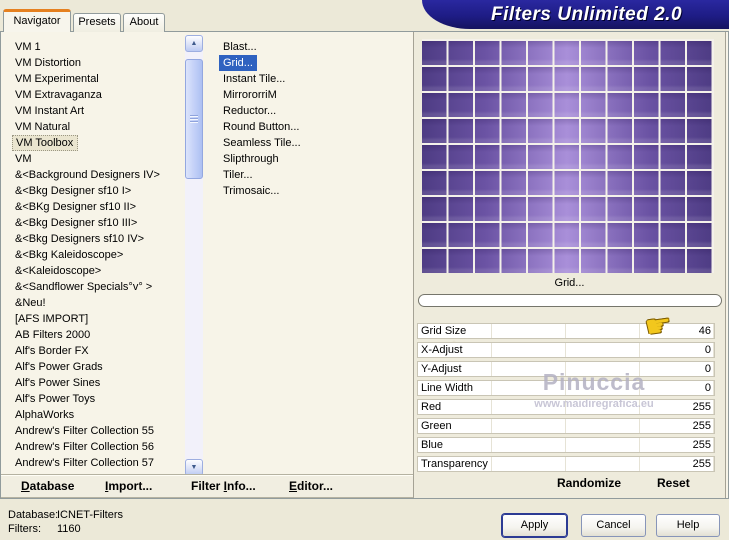 This screenshot has width=729, height=540. I want to click on filter-category-item: &<Sandflower Specials°v° >, so click(95, 287).